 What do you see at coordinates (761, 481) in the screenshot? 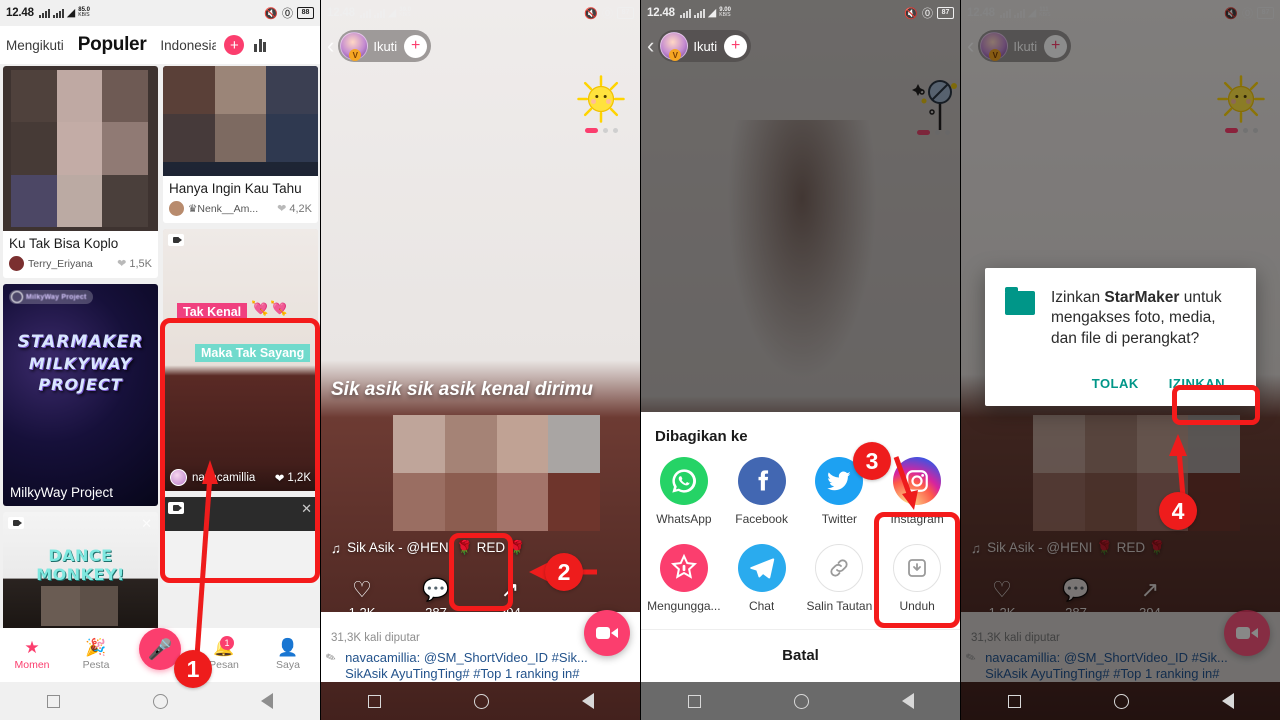
I see `facebook-icon` at bounding box center [761, 481].